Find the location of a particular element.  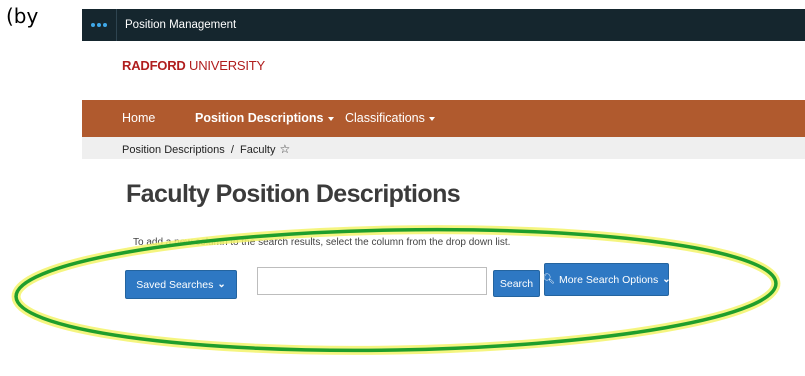

university-logo: RADFORD UNIVERSITY is located at coordinates (193, 65).